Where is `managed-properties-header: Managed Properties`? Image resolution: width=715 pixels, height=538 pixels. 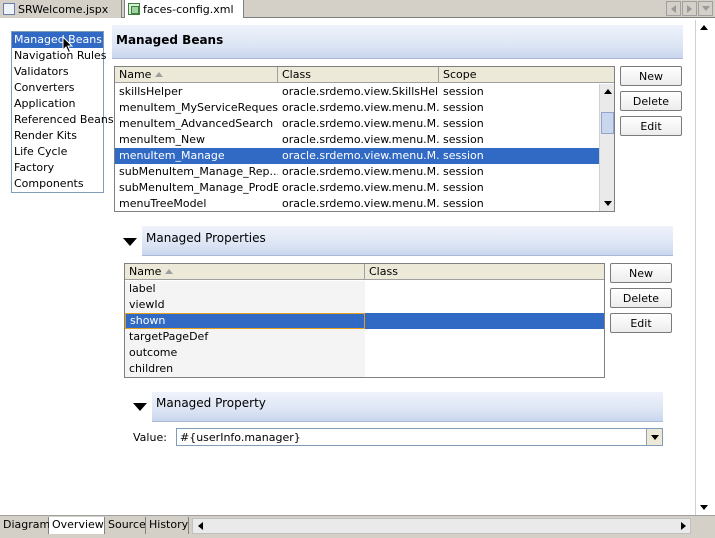
managed-properties-header: Managed Properties is located at coordinates (407, 241).